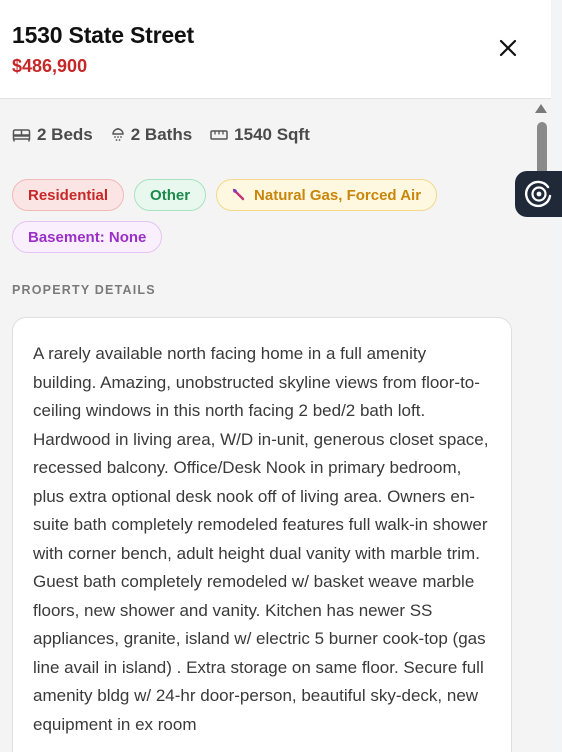 Image resolution: width=562 pixels, height=752 pixels. Describe the element at coordinates (161, 134) in the screenshot. I see `baths-label: 2 Baths` at that location.